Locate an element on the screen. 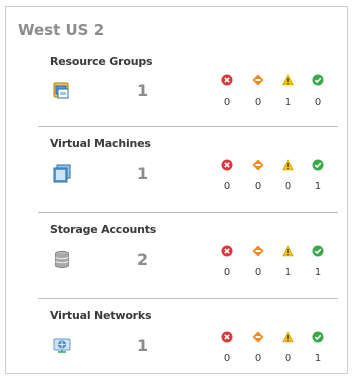 The image size is (353, 383). card-title: Virtual Networks is located at coordinates (101, 315).